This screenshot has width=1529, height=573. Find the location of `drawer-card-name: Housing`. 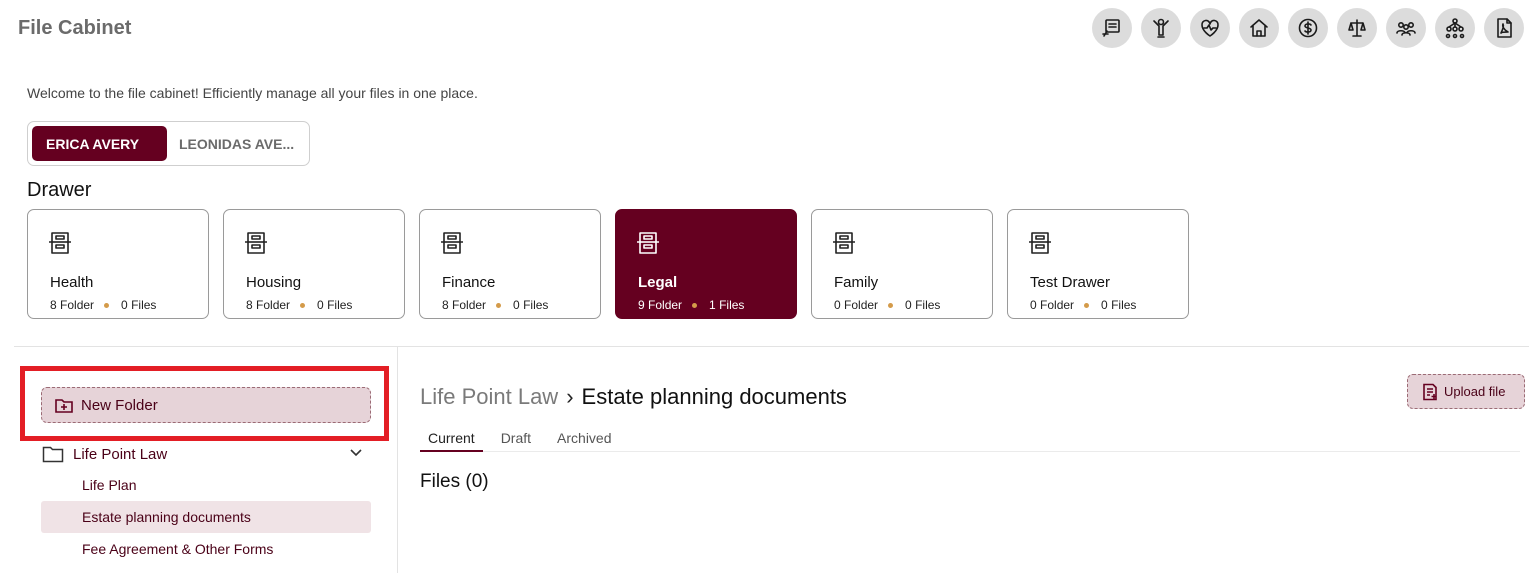

drawer-card-name: Housing is located at coordinates (274, 282).